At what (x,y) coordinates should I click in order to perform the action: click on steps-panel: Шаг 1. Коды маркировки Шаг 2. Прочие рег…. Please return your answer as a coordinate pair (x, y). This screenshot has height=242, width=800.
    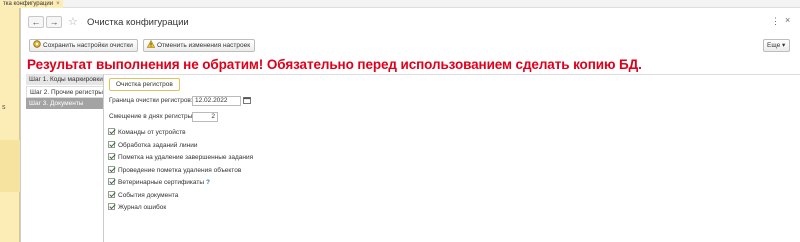
    Looking at the image, I should click on (64, 92).